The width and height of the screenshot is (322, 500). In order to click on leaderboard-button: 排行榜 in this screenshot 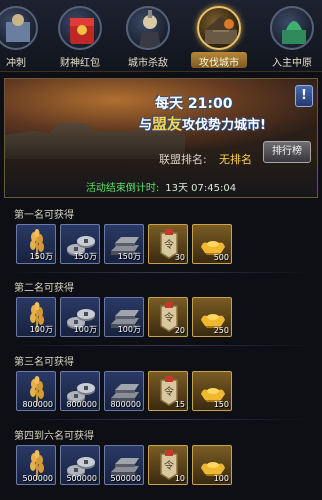, I will do `click(287, 152)`.